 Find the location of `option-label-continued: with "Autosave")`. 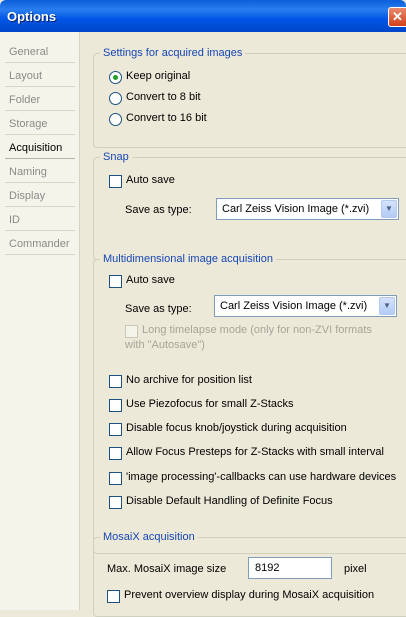

option-label-continued: with "Autosave") is located at coordinates (165, 345).